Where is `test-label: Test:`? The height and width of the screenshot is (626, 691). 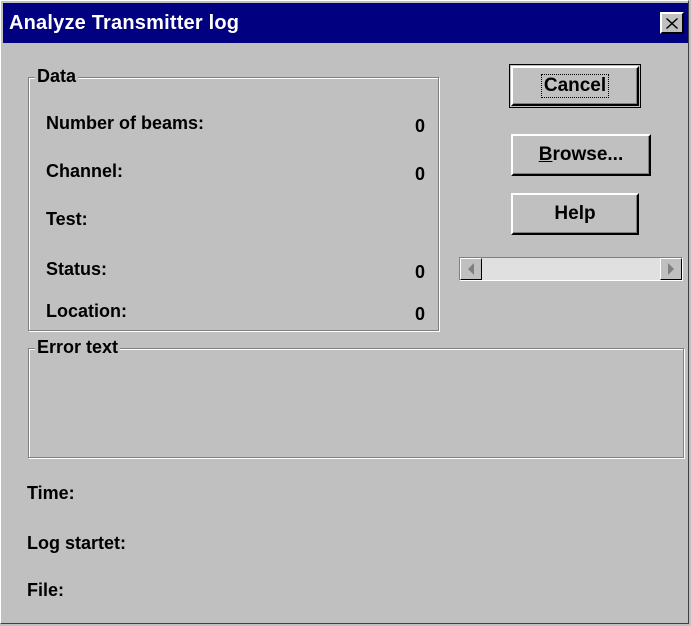
test-label: Test: is located at coordinates (67, 219).